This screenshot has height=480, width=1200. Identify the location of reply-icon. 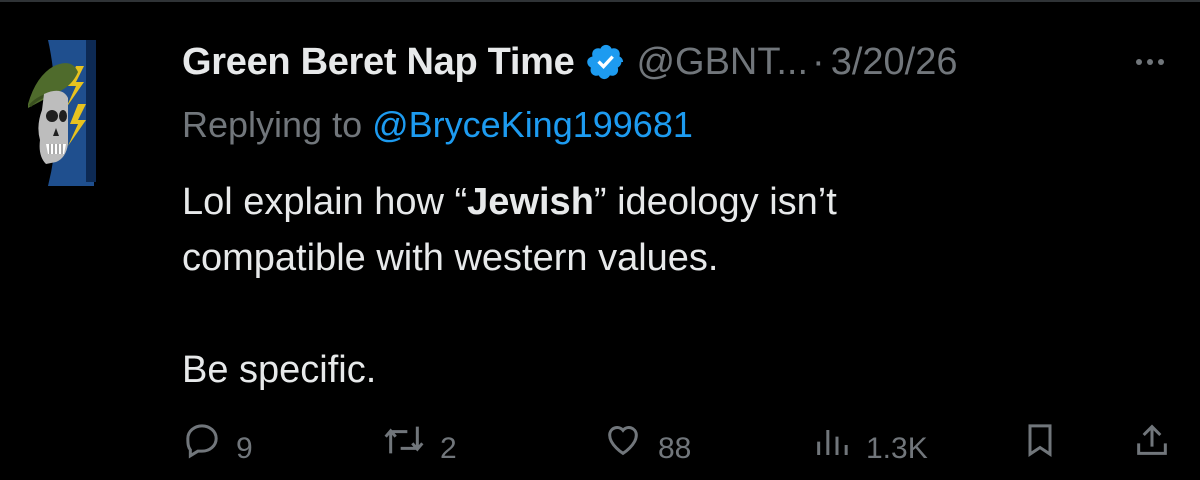
(202, 441).